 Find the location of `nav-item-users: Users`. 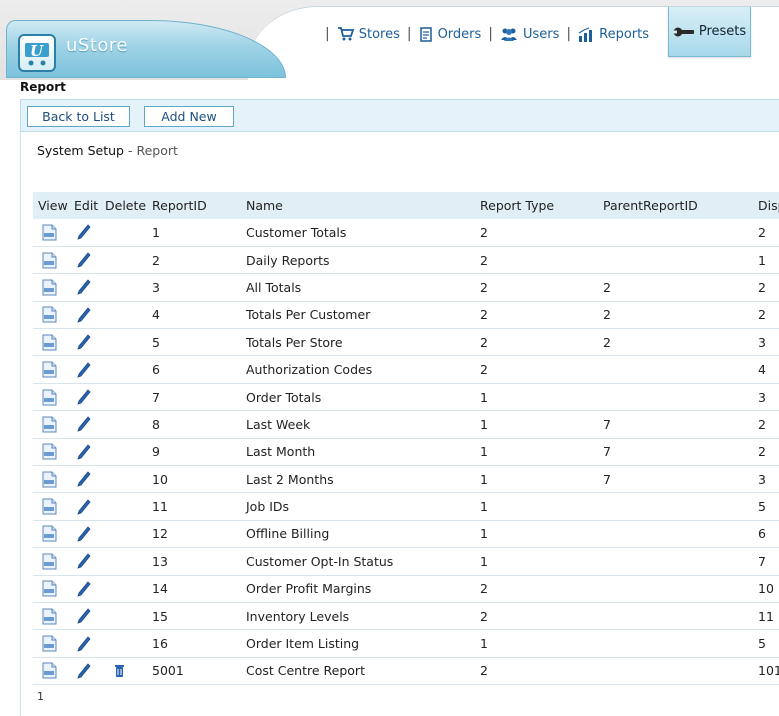

nav-item-users: Users is located at coordinates (529, 34).